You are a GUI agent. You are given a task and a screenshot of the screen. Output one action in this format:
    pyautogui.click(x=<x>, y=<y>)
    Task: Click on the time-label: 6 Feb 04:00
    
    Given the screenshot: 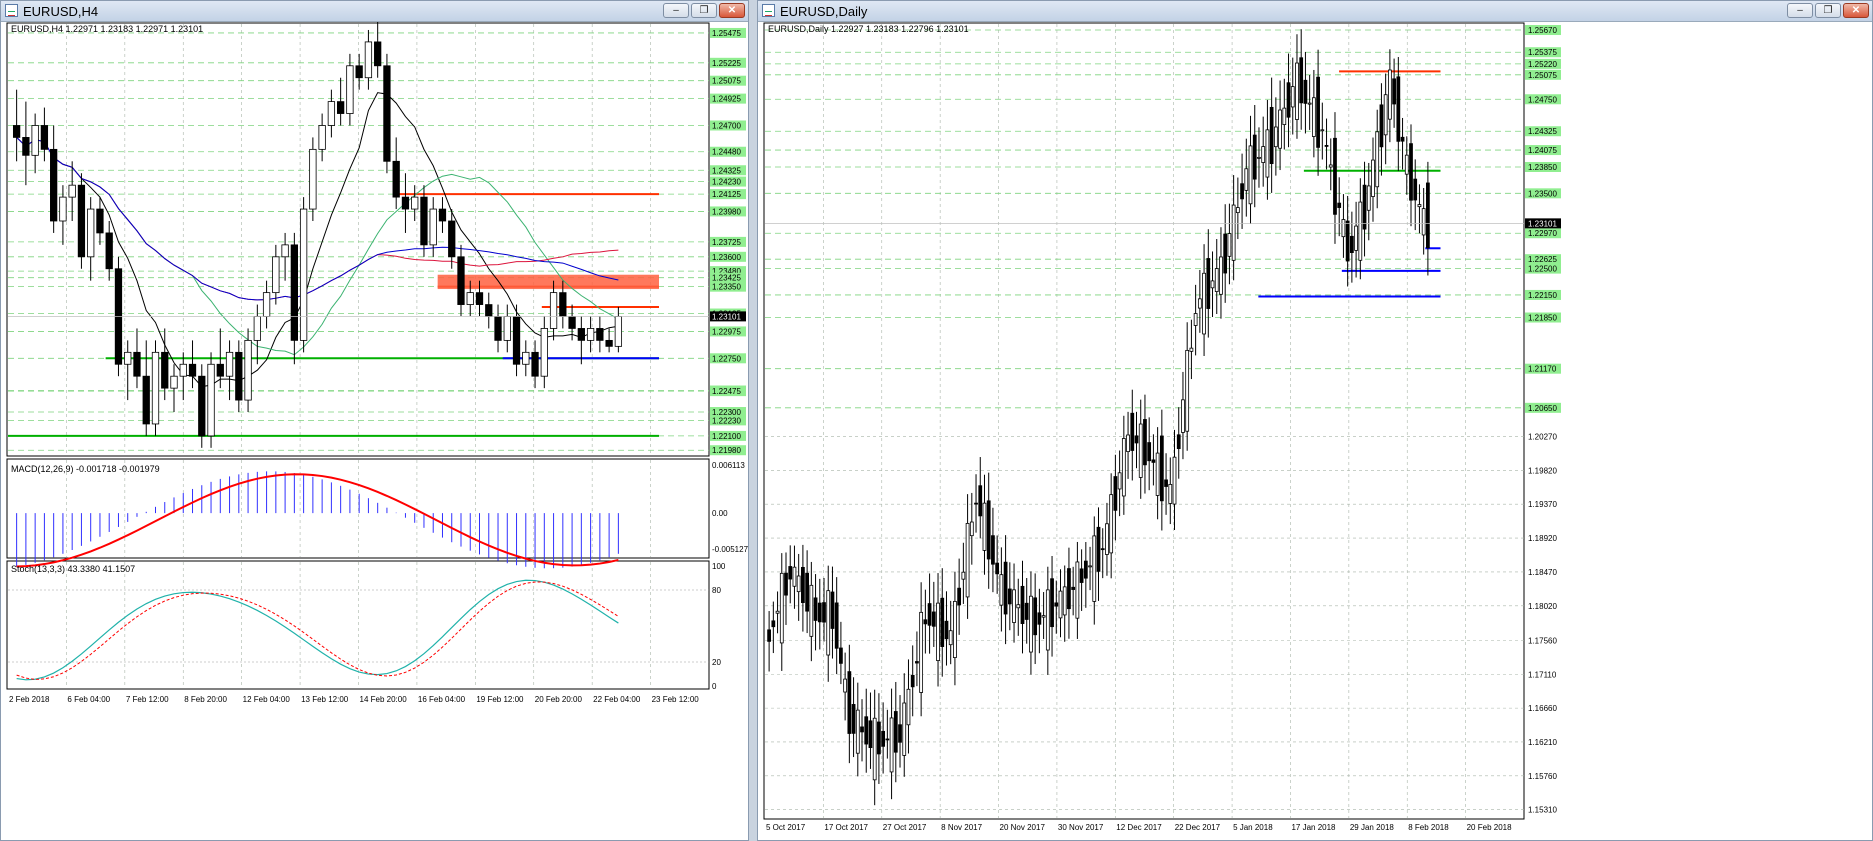 What is the action you would take?
    pyautogui.click(x=88, y=699)
    